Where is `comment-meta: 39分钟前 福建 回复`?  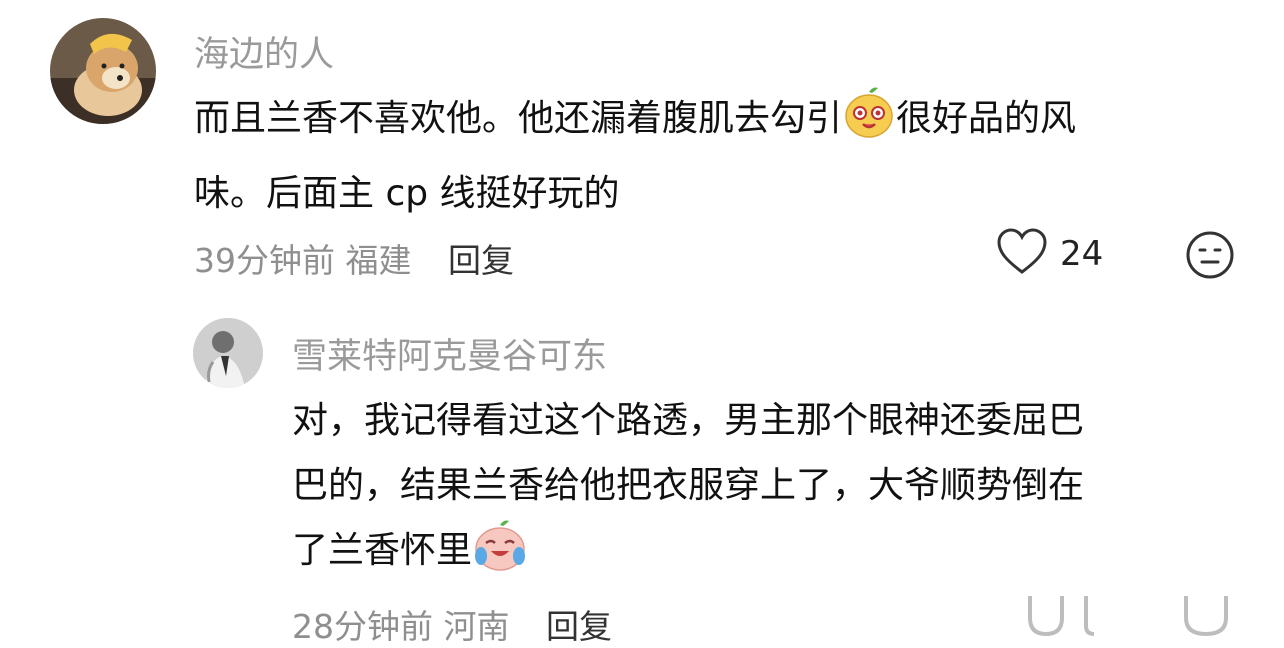 comment-meta: 39分钟前 福建 回复 is located at coordinates (354, 258).